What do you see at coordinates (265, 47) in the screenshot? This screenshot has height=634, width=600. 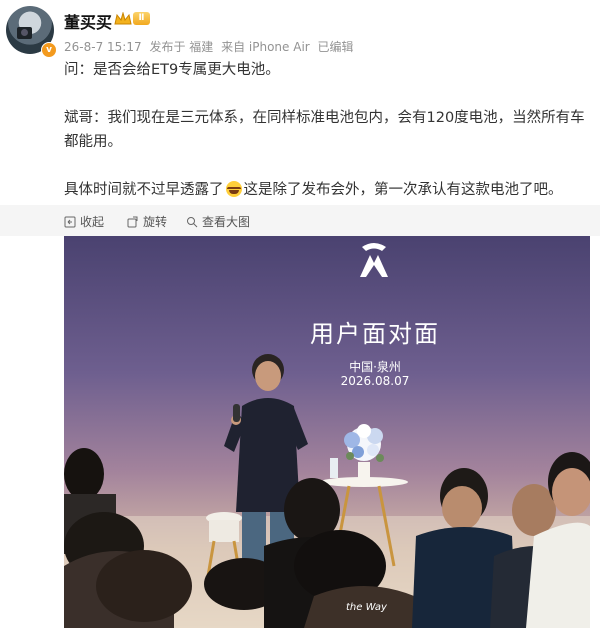 I see `post-source: 来自 iPhone Air` at bounding box center [265, 47].